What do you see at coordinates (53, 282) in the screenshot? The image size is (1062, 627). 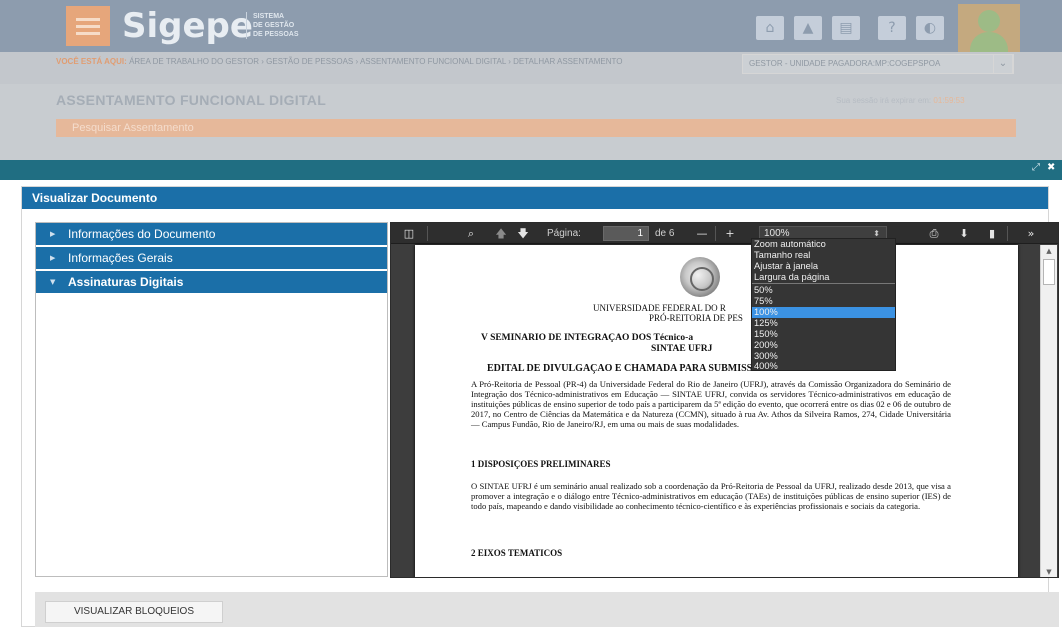 I see `caret-down-icon: ▼` at bounding box center [53, 282].